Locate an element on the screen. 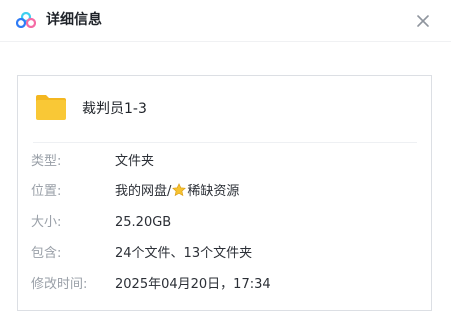 The image size is (451, 332). info-row-type: 类型: 文件夹 is located at coordinates (224, 162).